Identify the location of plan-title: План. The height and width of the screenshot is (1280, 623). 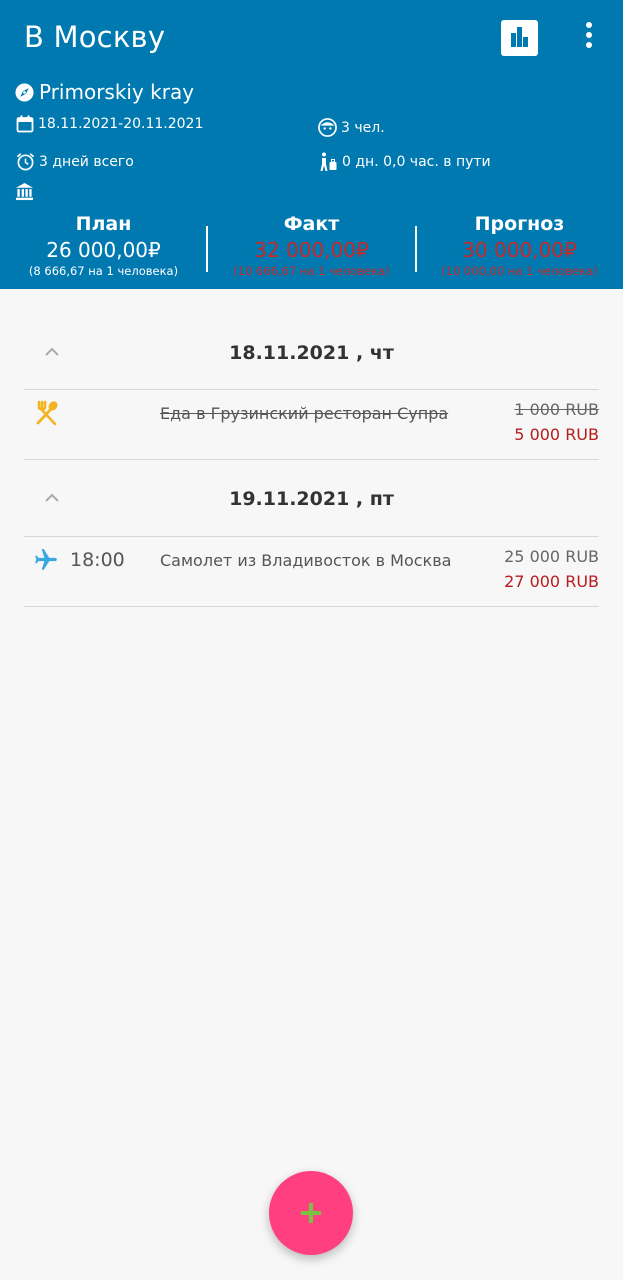
(103, 224).